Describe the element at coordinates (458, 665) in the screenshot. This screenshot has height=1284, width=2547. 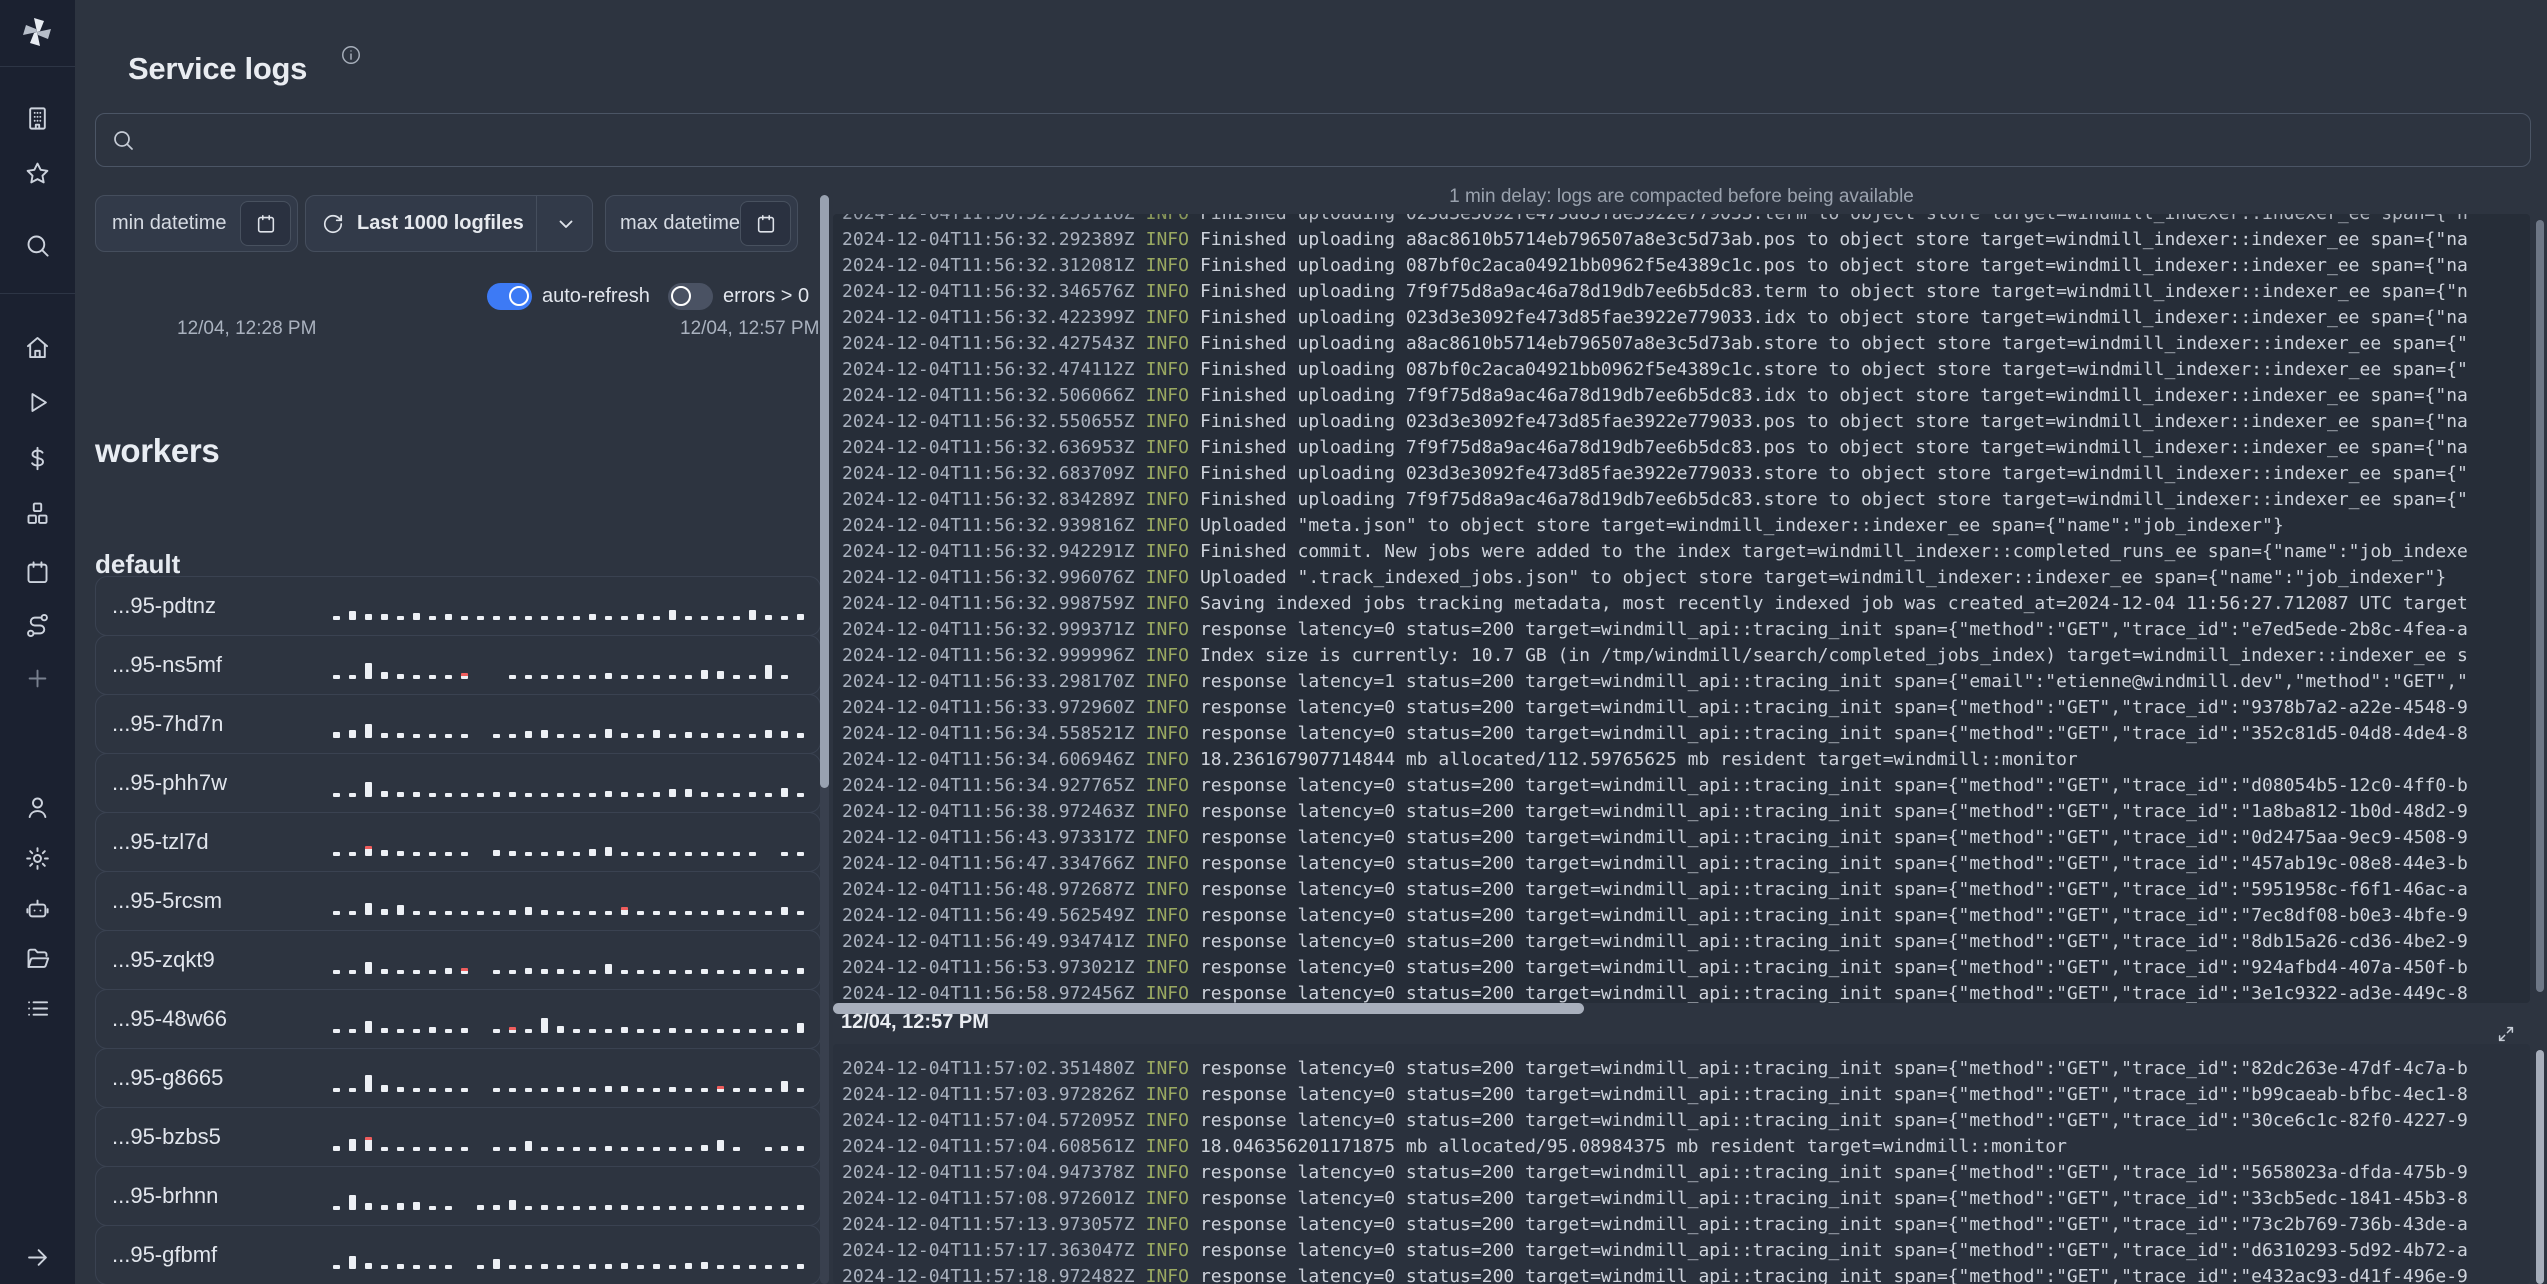
I see `worker-row: ...95-ns5mf` at that location.